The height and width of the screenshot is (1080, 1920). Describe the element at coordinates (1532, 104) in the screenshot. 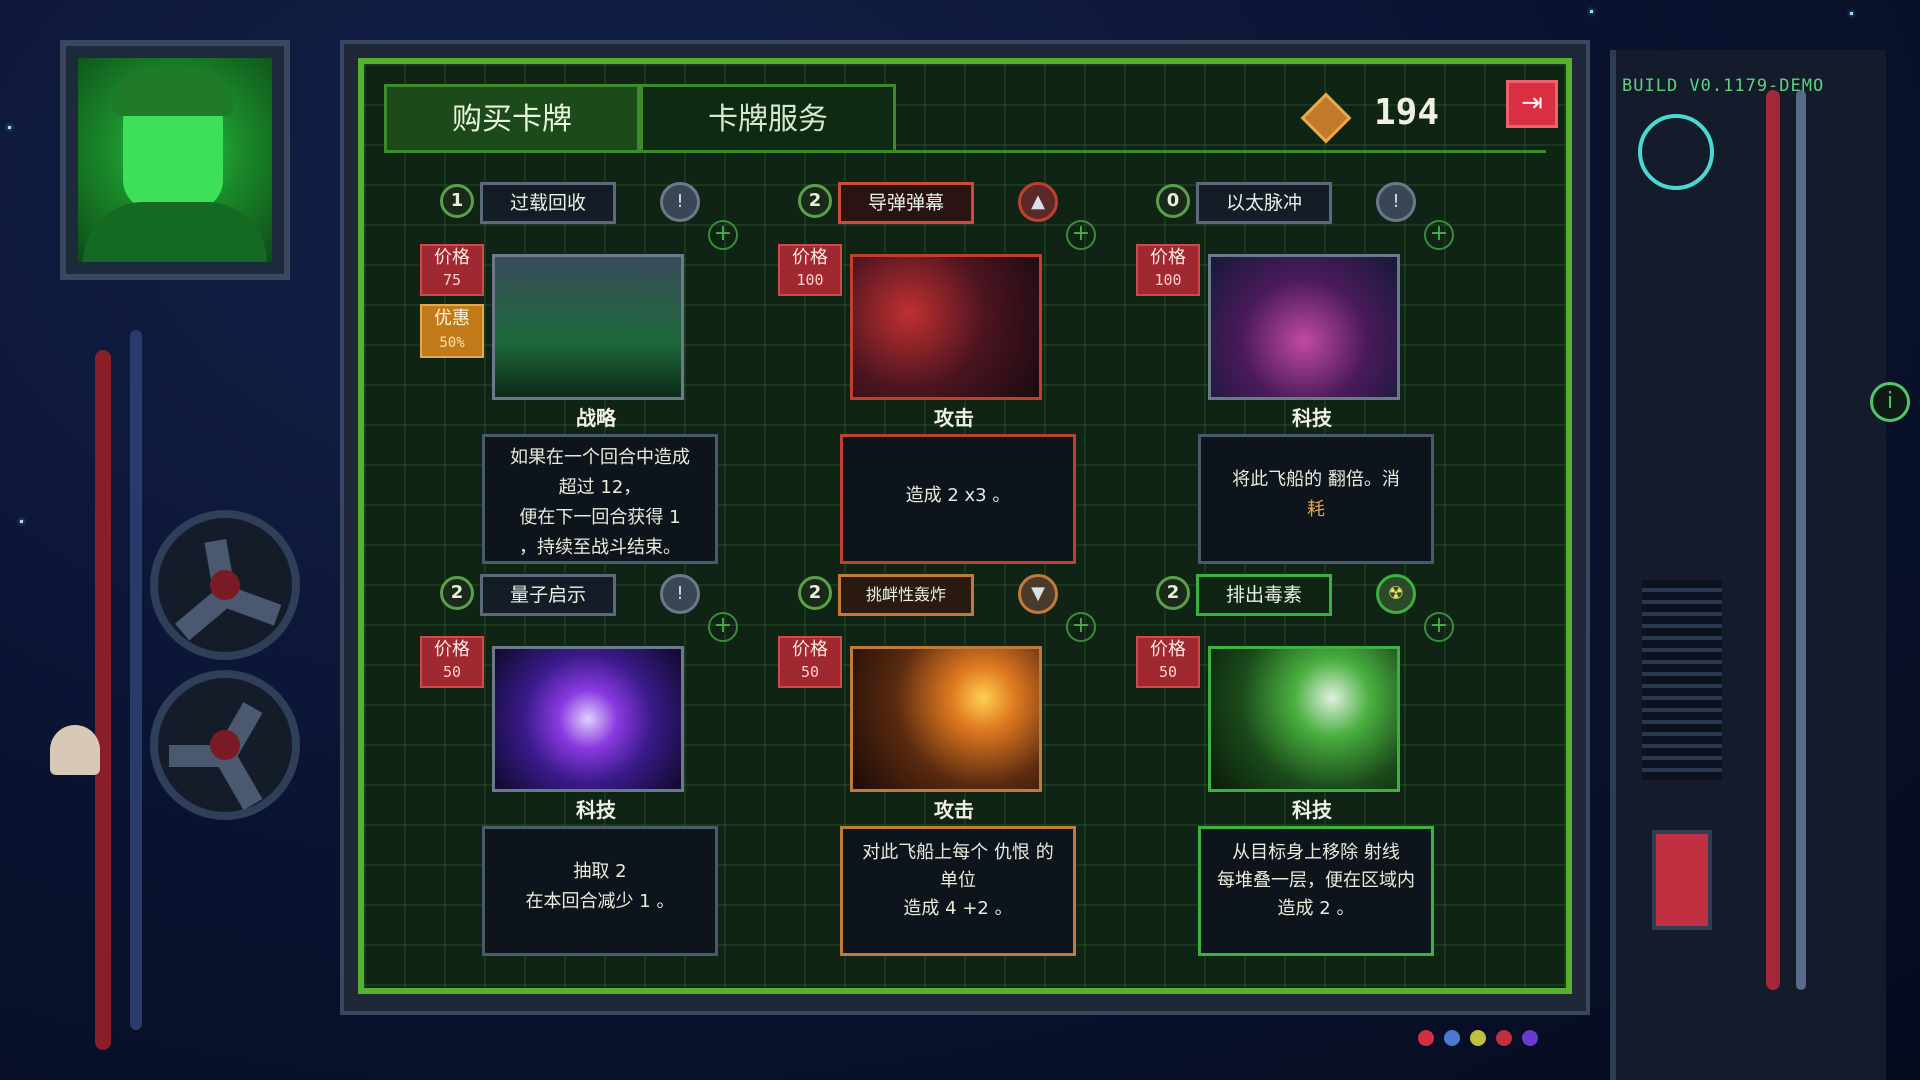

I see `exit-button: ⇥` at that location.